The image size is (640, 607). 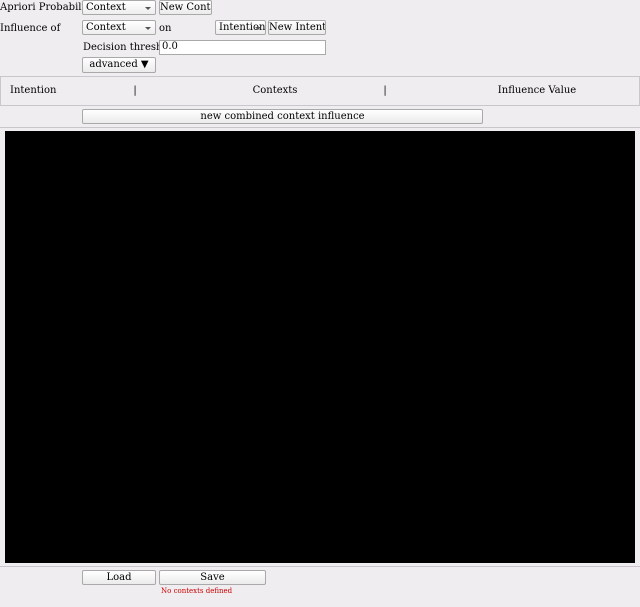 I want to click on apriori-context-select-value: Context, so click(x=106, y=7).